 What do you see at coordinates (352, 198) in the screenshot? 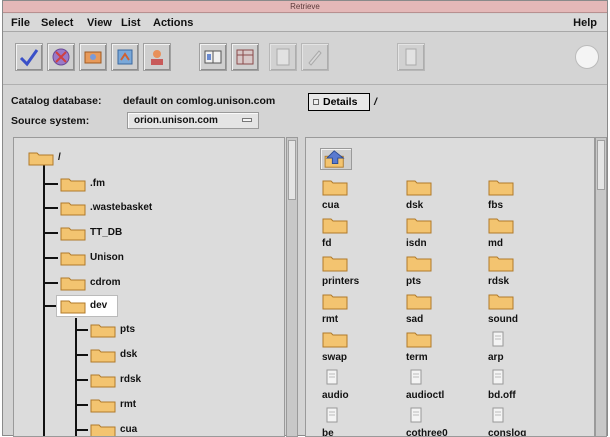
I see `grid-item-cua: cua` at bounding box center [352, 198].